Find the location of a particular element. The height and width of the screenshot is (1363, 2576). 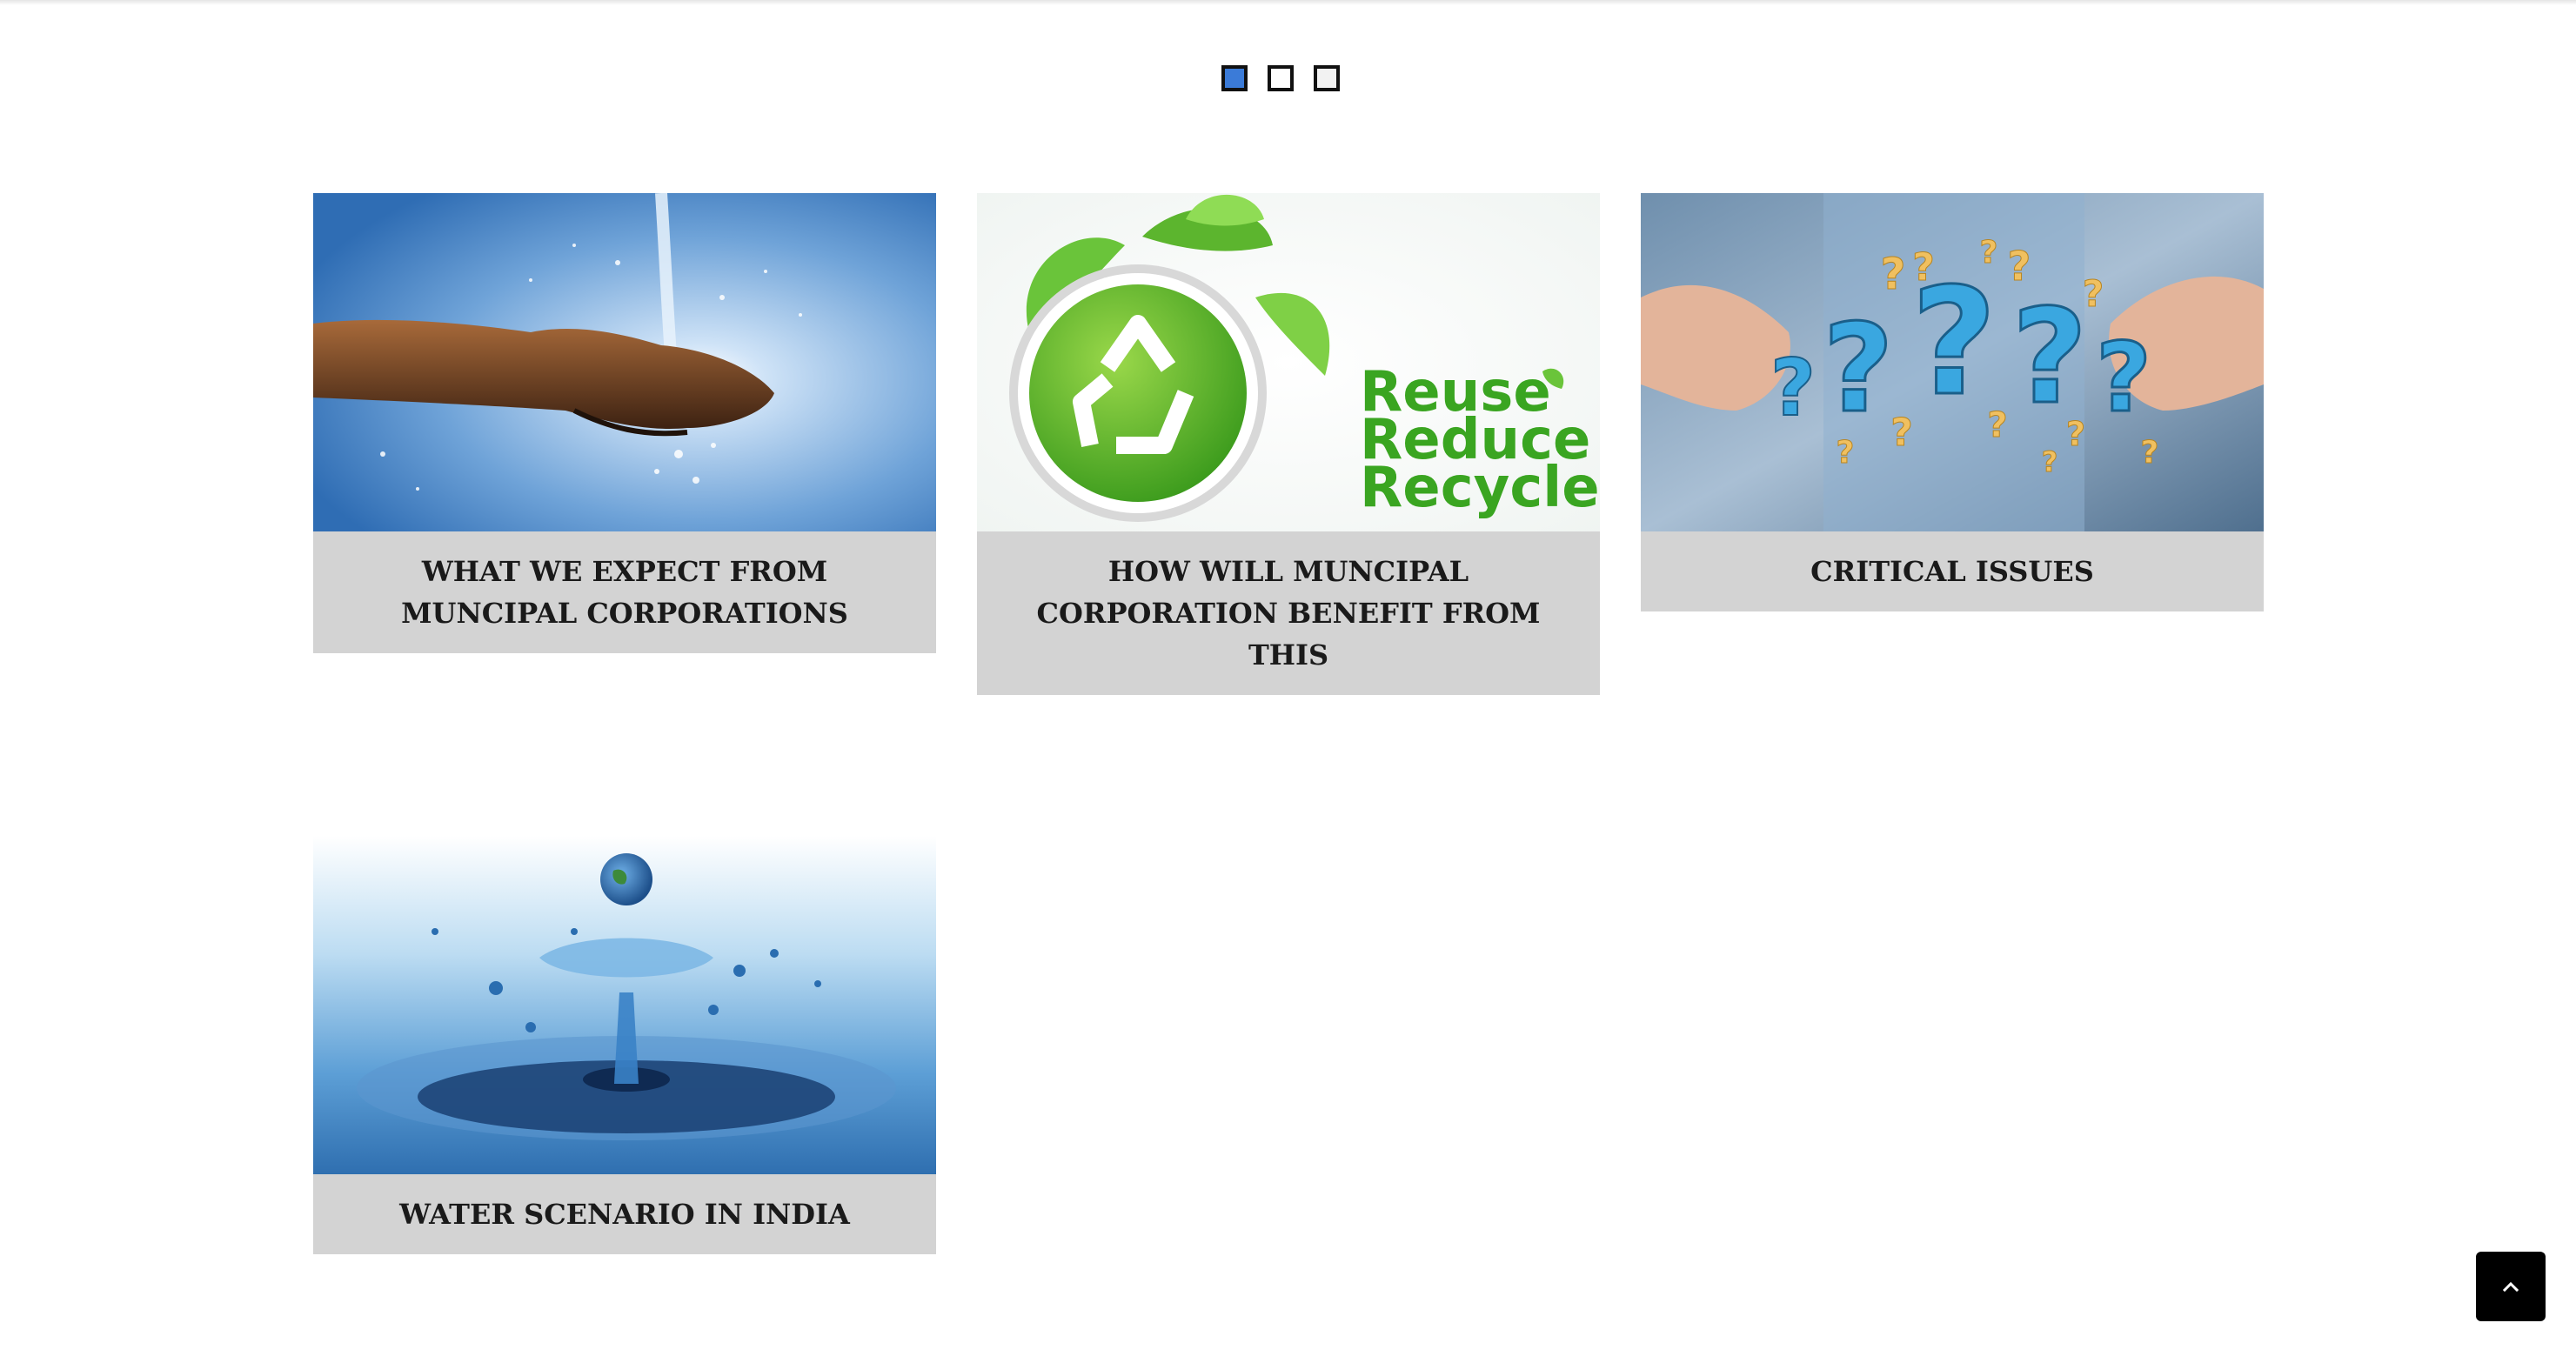

question-marks-image: ? ? ? ? ? ? ? ? ? ? ? ? ? ? ? ? is located at coordinates (1952, 362).